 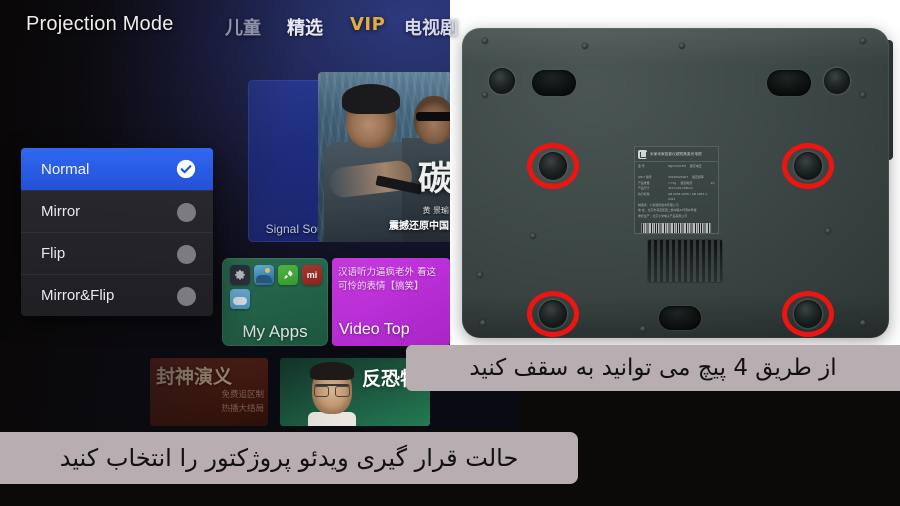 I want to click on actor-glasses, so click(x=332, y=390).